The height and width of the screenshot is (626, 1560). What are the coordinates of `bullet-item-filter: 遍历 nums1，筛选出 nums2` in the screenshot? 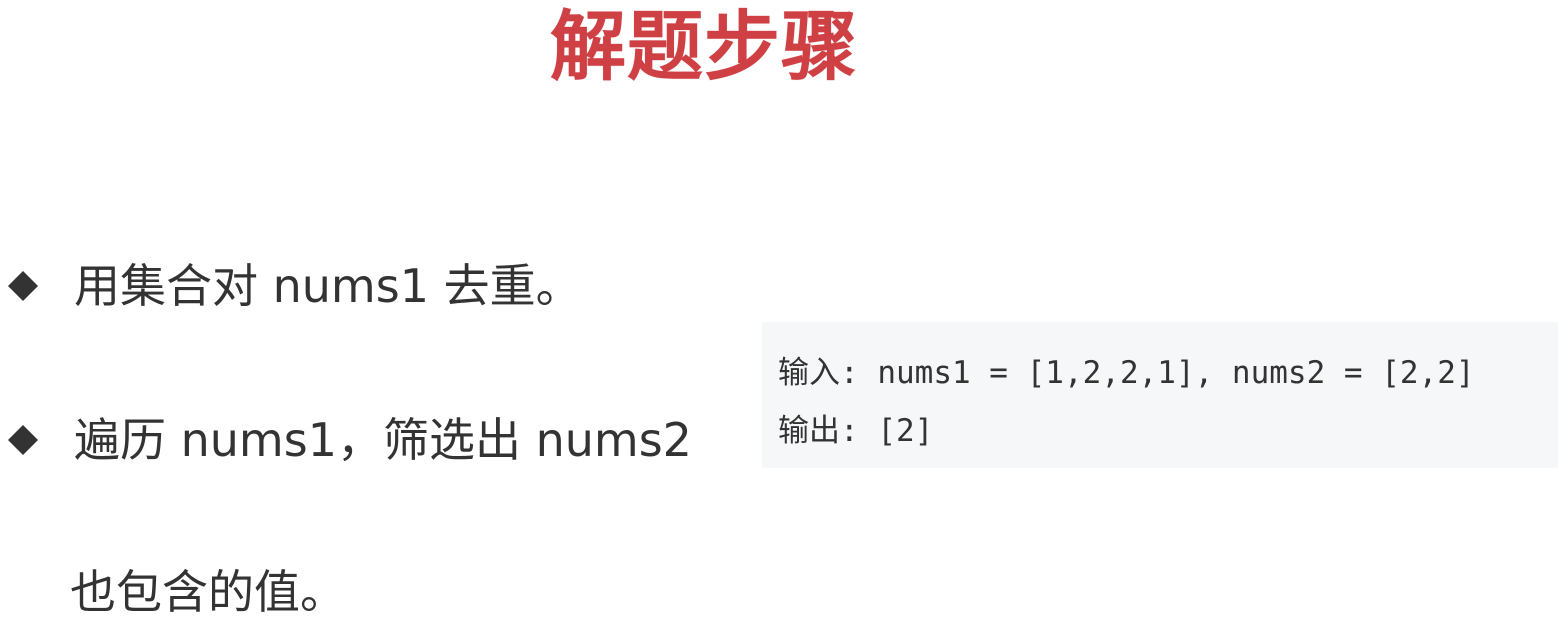 It's located at (350, 440).